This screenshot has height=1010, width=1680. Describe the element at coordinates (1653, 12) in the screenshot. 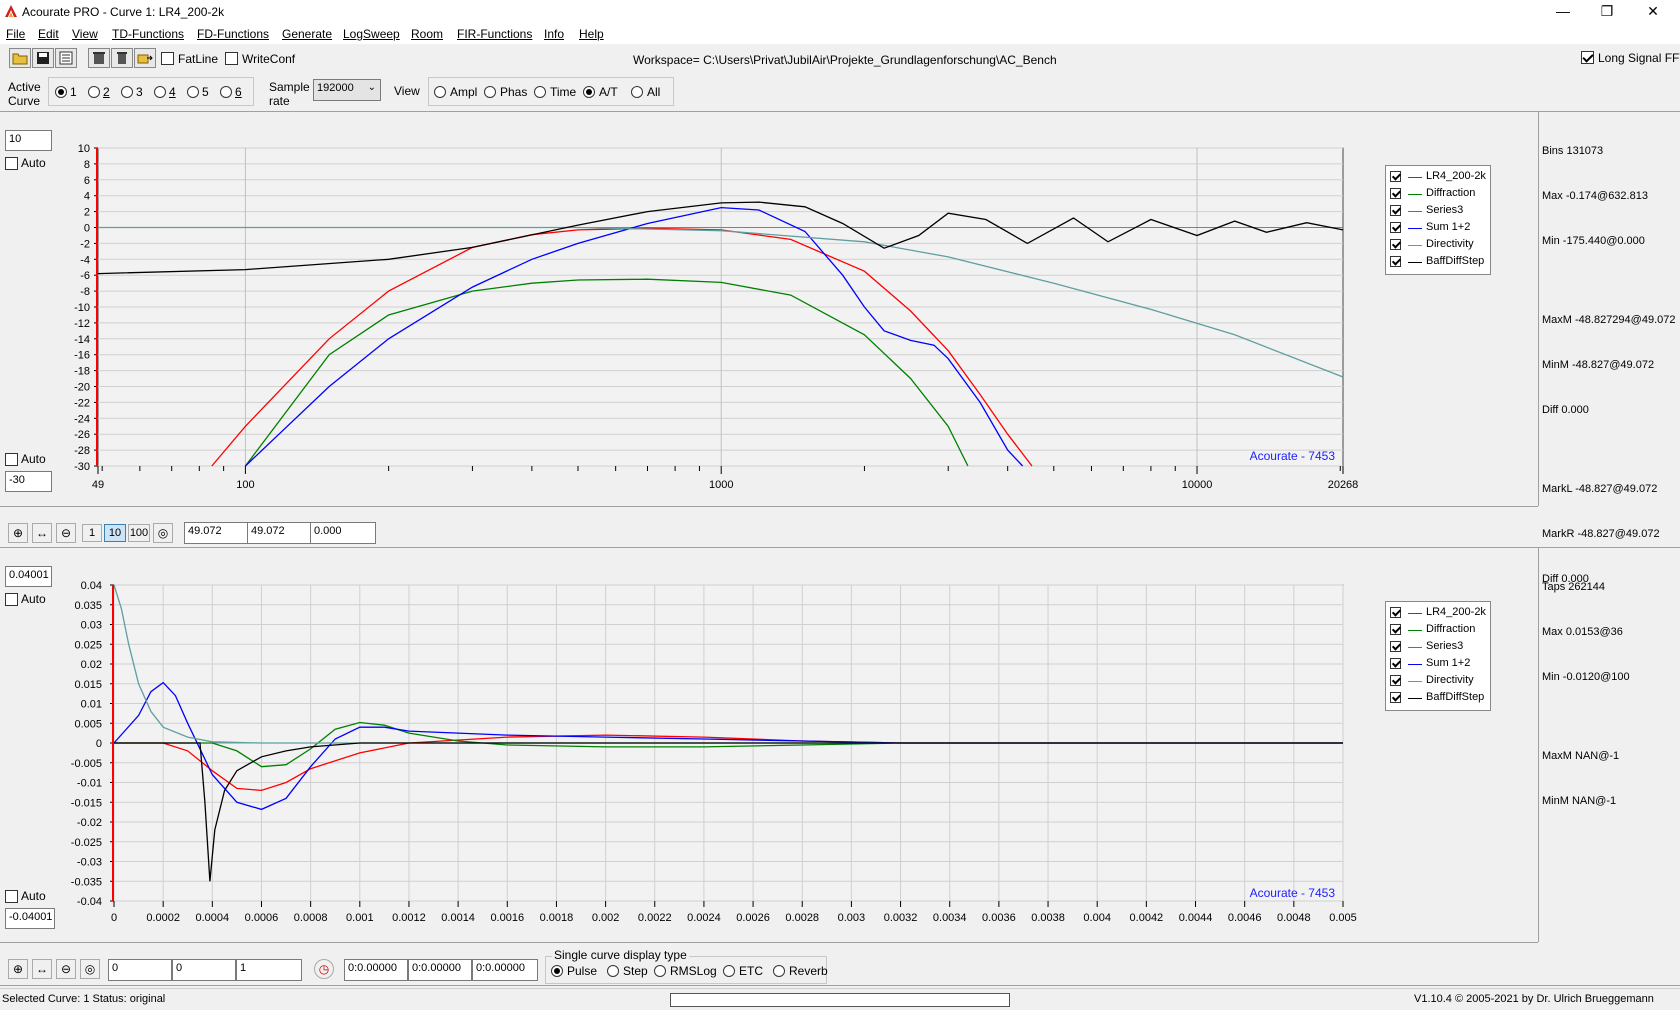

I see `close-button: ✕` at that location.